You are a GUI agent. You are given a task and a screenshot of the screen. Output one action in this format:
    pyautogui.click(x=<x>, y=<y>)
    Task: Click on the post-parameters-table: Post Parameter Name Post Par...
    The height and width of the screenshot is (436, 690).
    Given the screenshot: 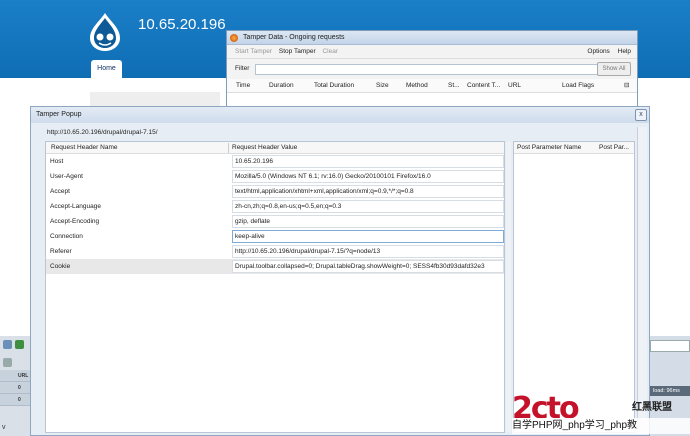 What is the action you would take?
    pyautogui.click(x=574, y=287)
    